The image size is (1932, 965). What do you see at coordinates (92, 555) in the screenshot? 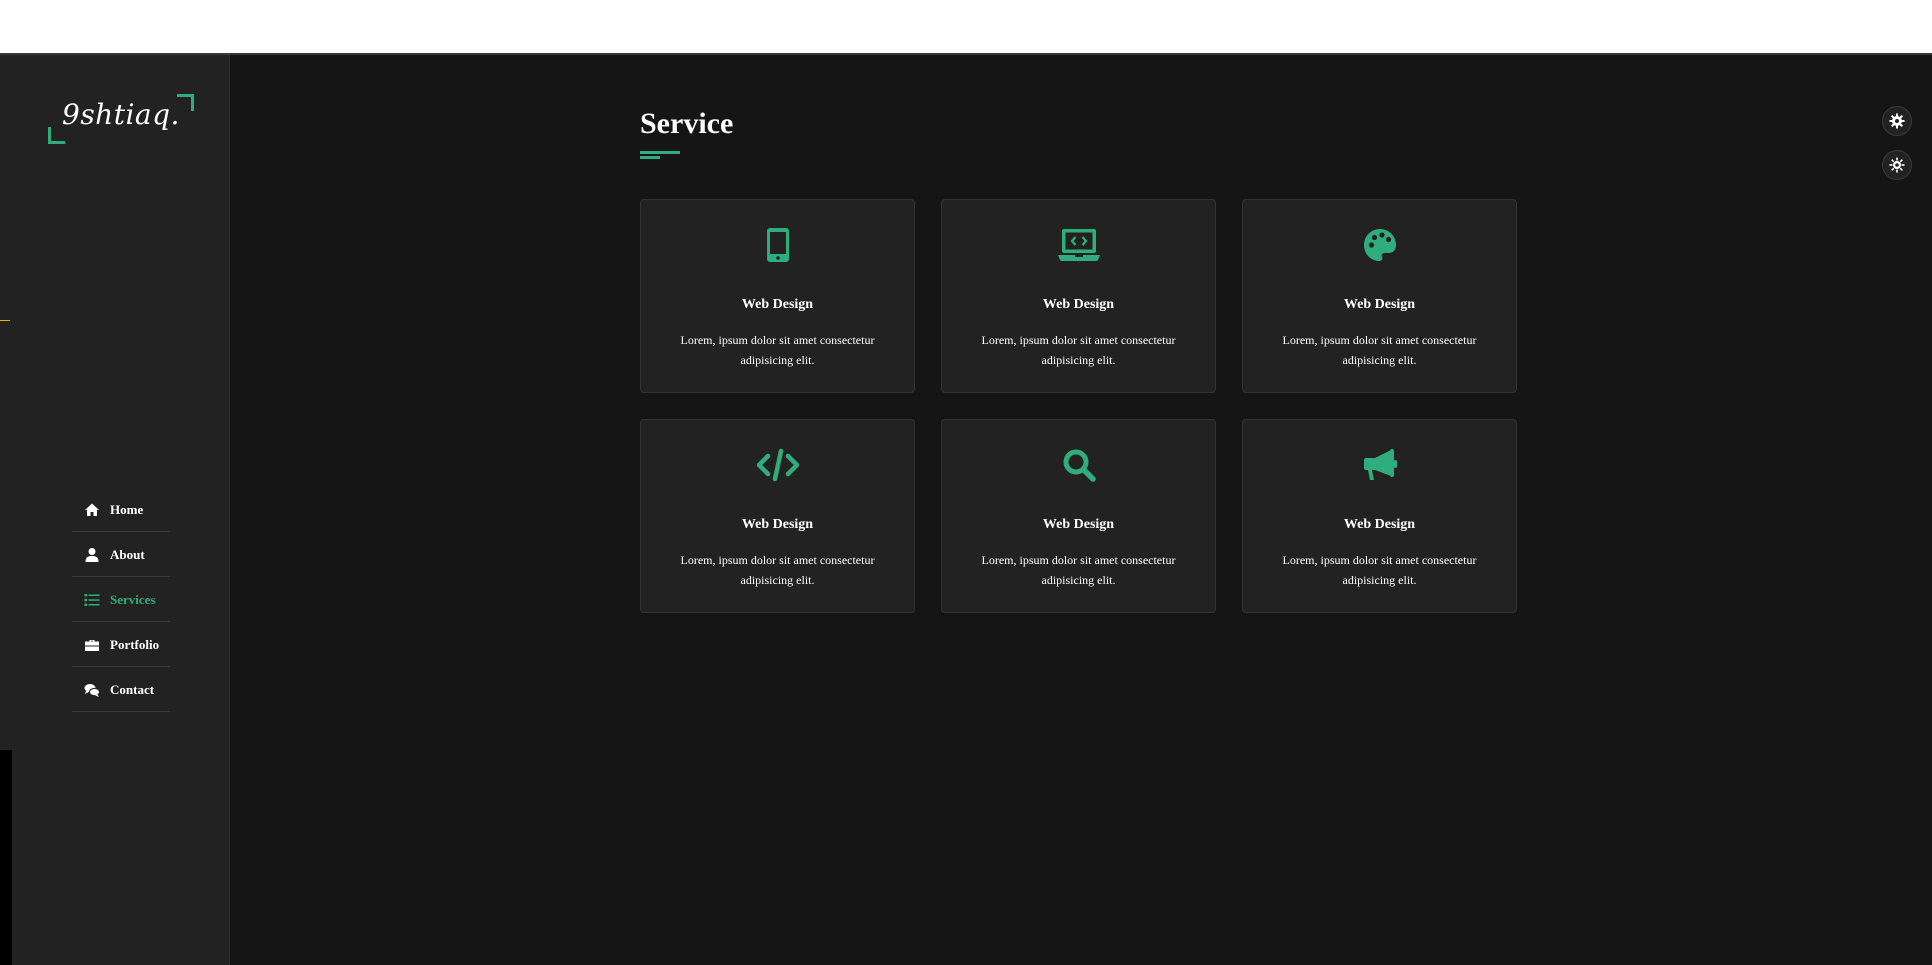
I see `user-icon` at bounding box center [92, 555].